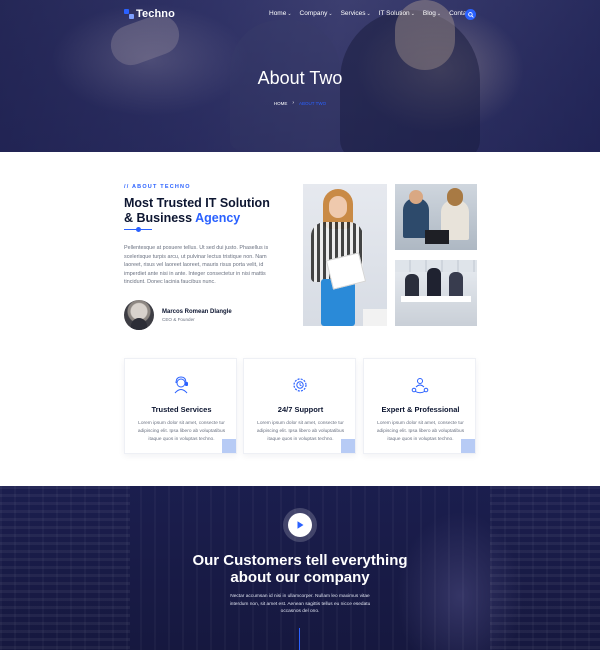  I want to click on chevron-right-icon: ›, so click(293, 103).